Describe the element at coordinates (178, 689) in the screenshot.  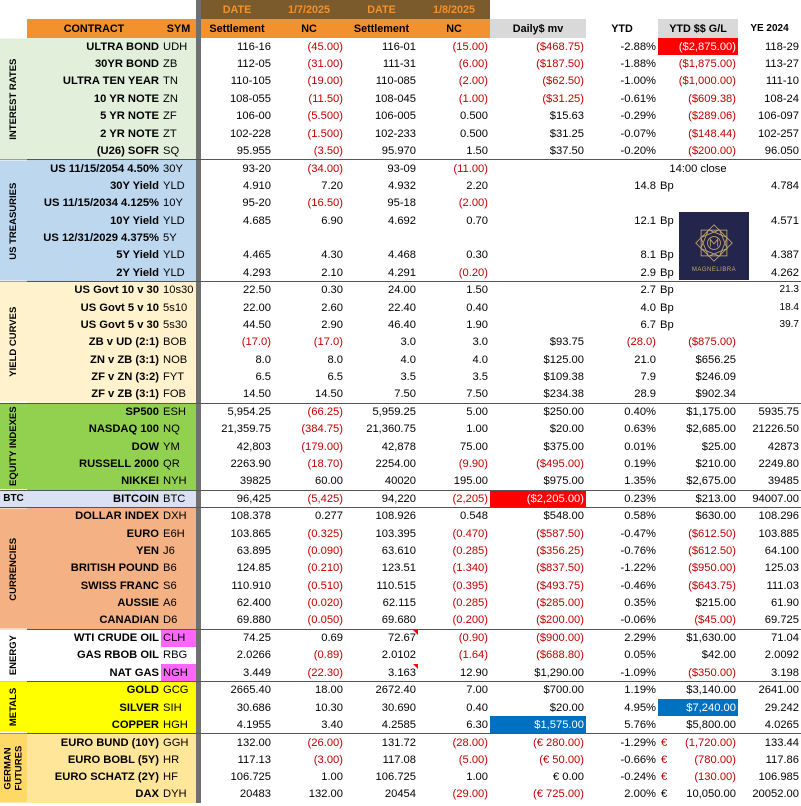
I see `symbol: GCG` at that location.